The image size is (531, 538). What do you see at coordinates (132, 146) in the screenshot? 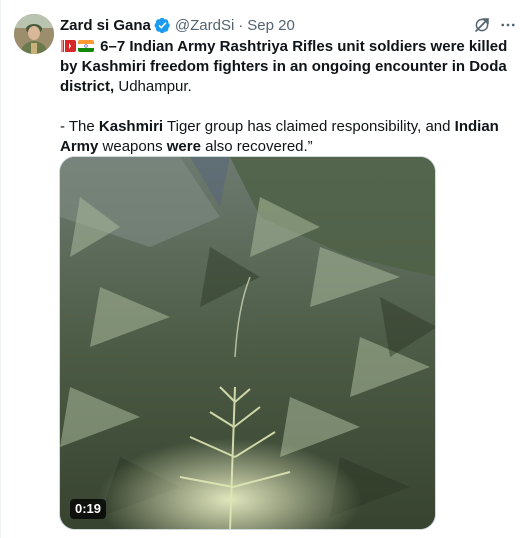
I see `tweet-text-seg: weapons` at bounding box center [132, 146].